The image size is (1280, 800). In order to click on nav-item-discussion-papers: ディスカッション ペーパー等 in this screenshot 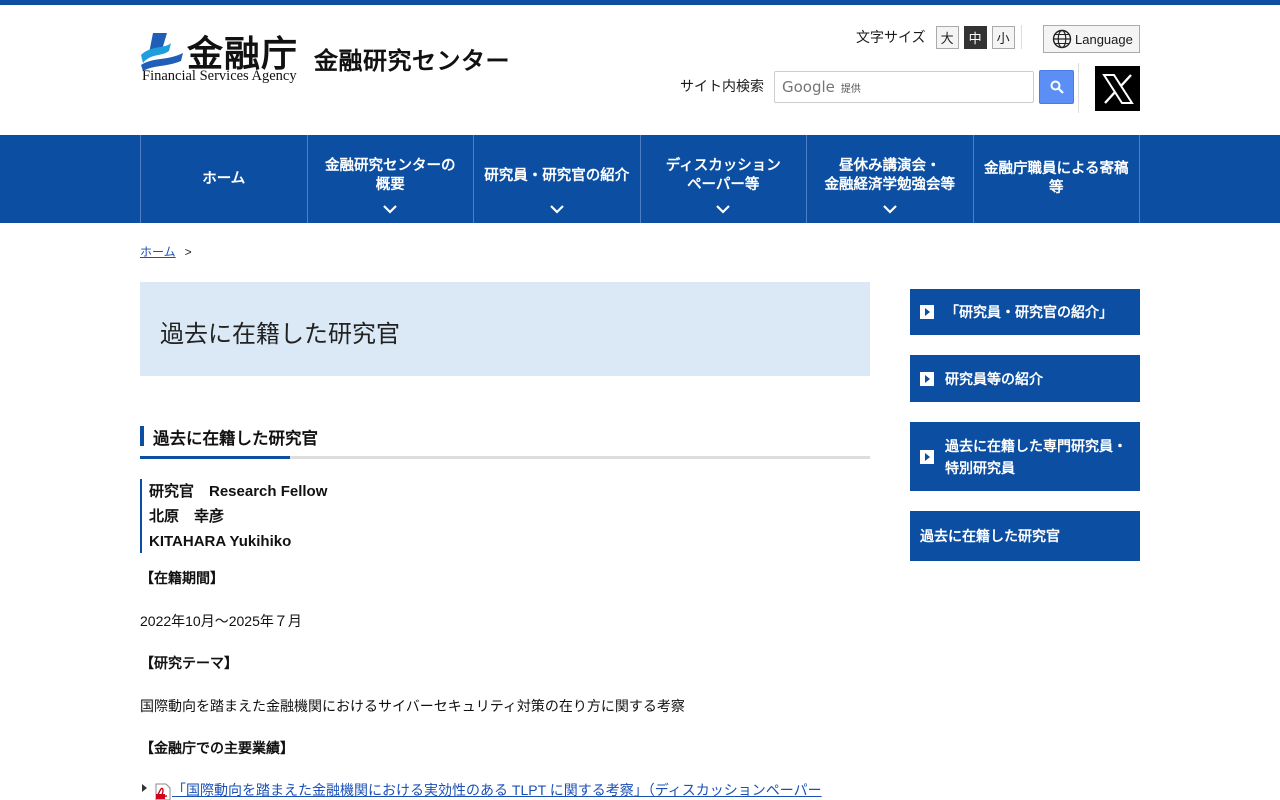, I will do `click(724, 179)`.